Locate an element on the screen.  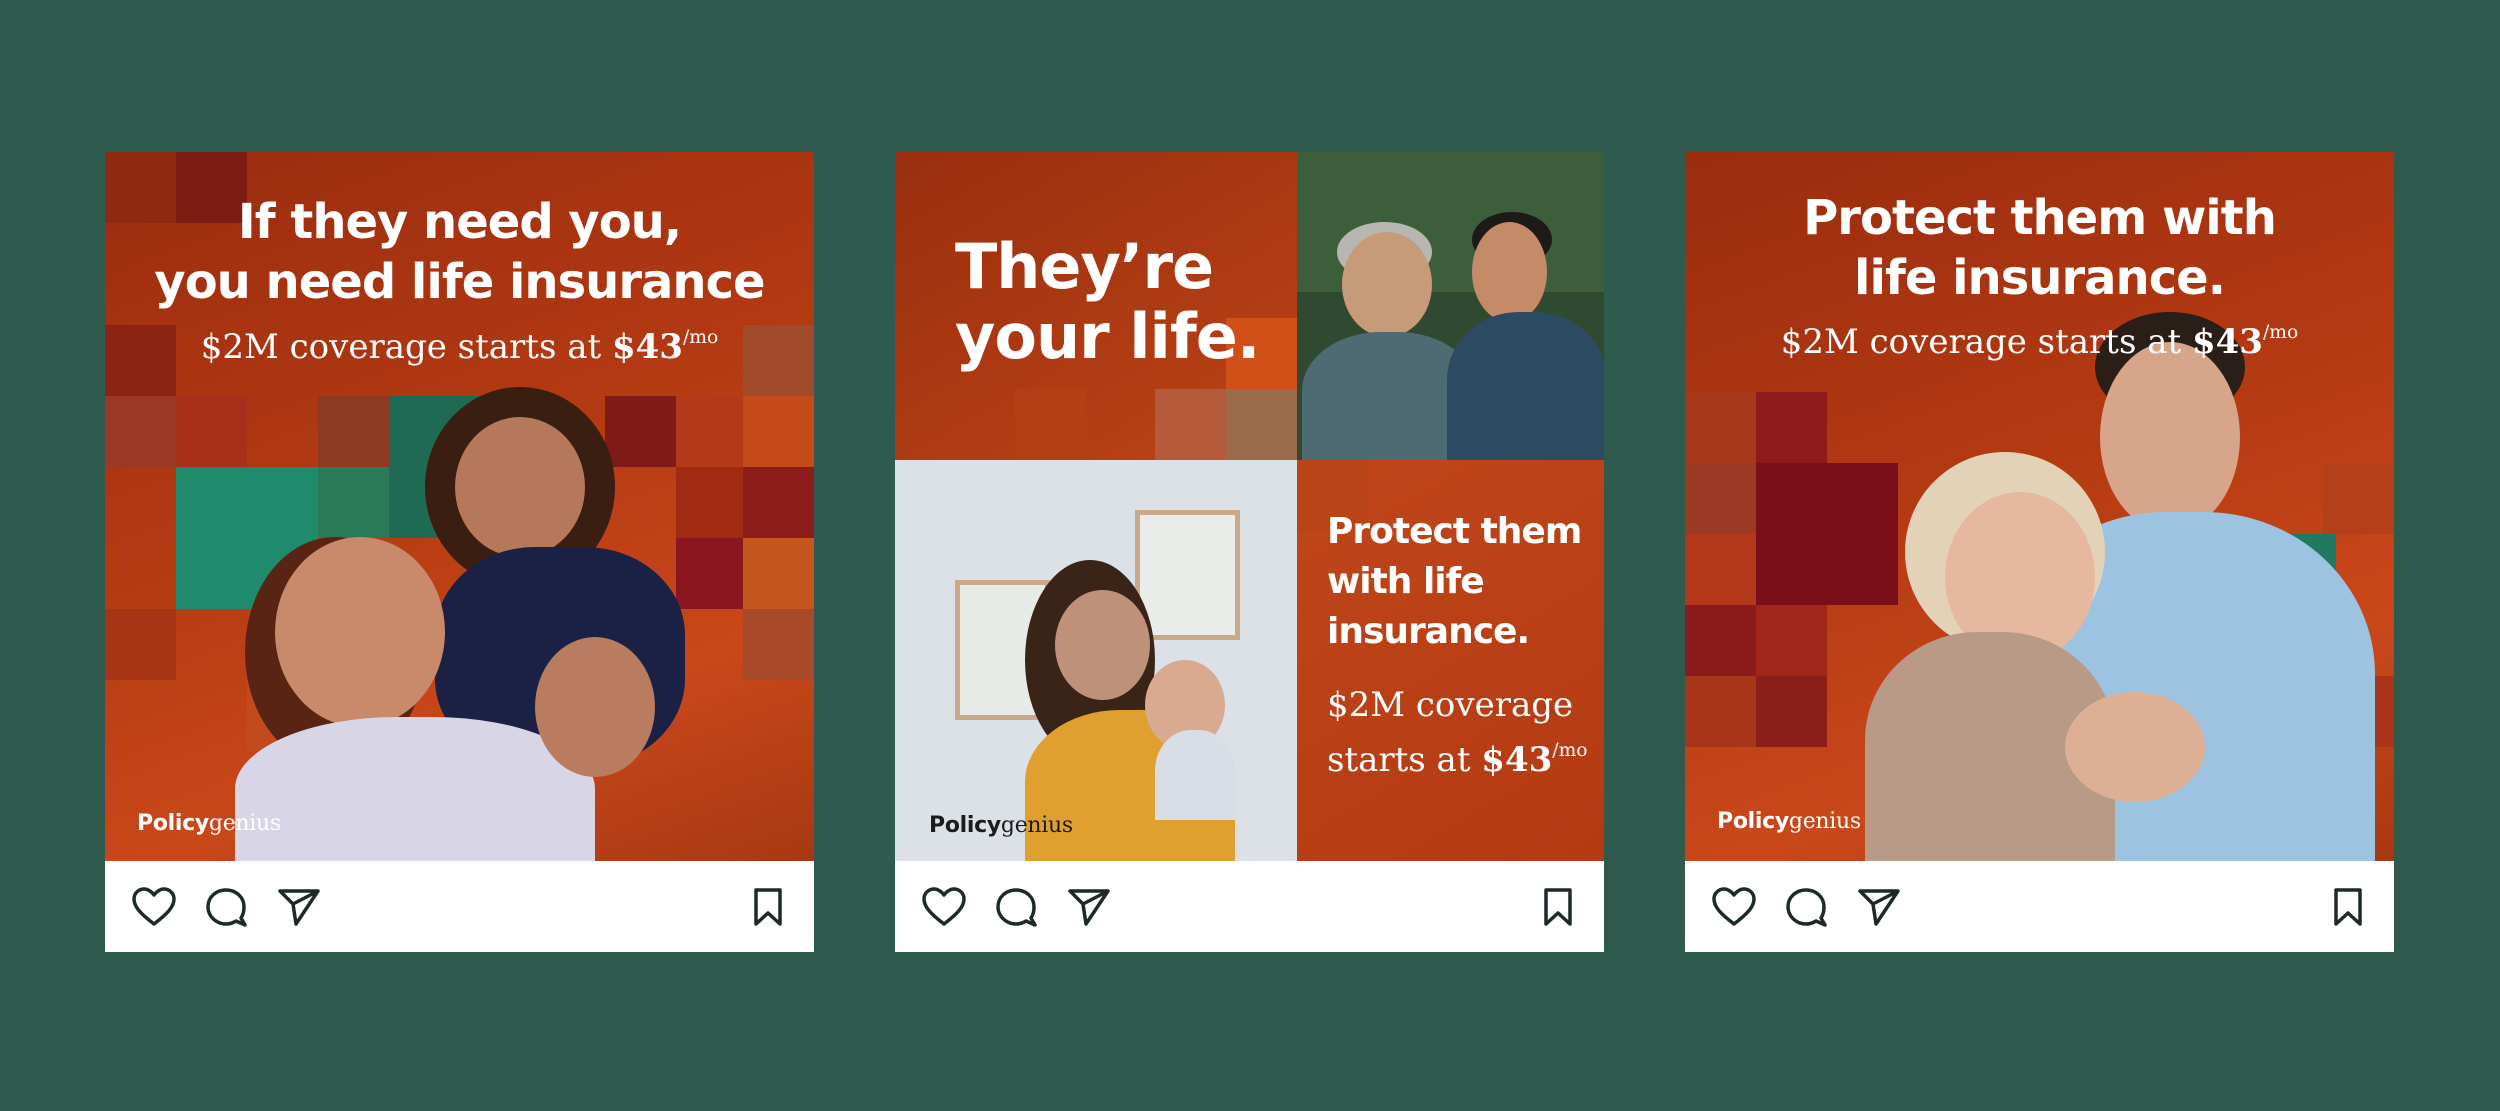
headline-line-2: life insurance. is located at coordinates (2040, 278).